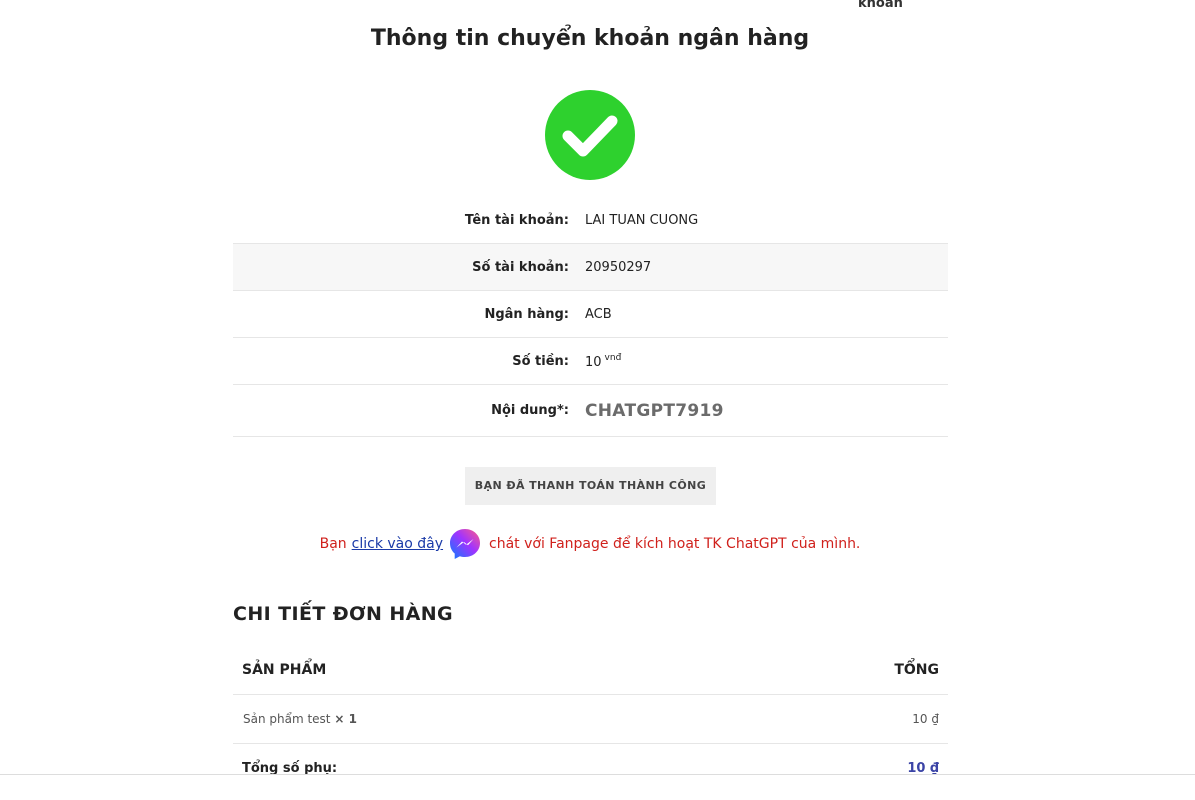 This screenshot has width=1195, height=800. I want to click on divider, so click(597, 774).